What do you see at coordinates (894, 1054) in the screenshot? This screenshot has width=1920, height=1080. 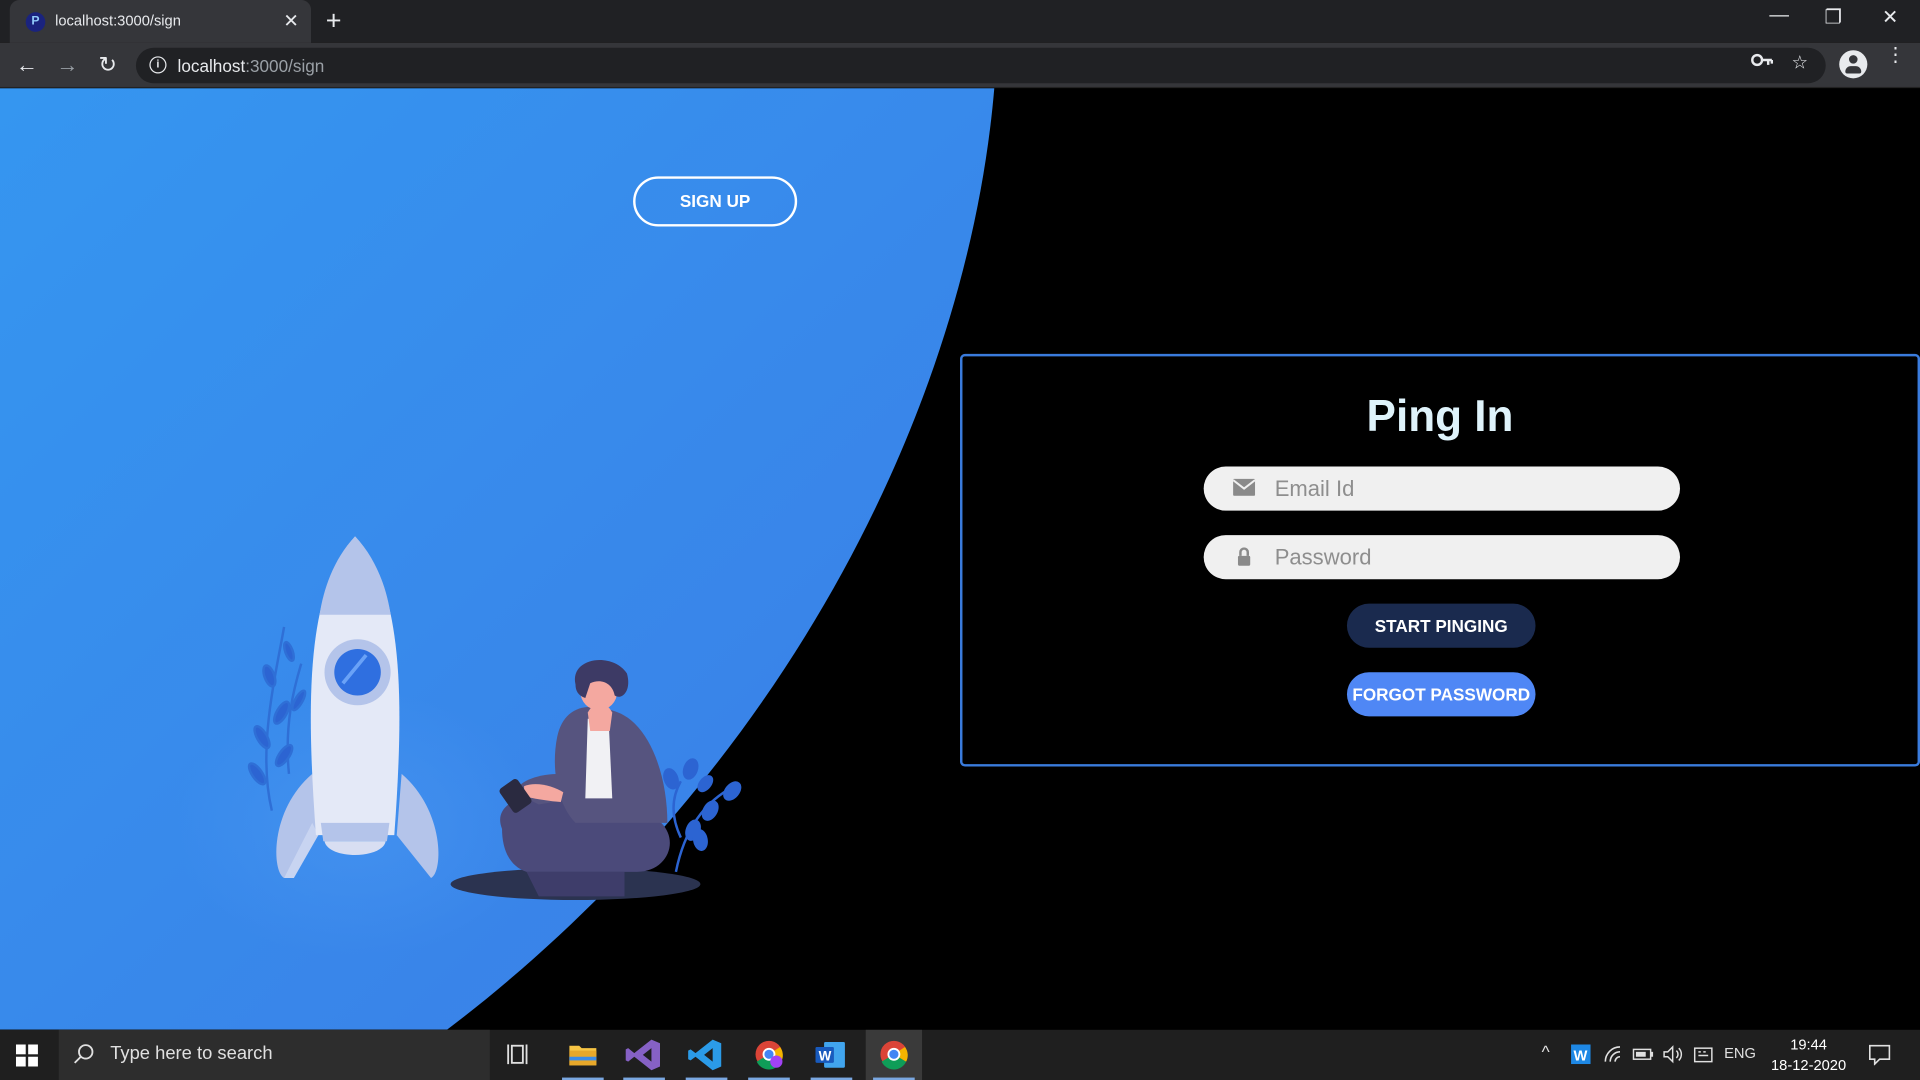 I see `chrome-icon` at bounding box center [894, 1054].